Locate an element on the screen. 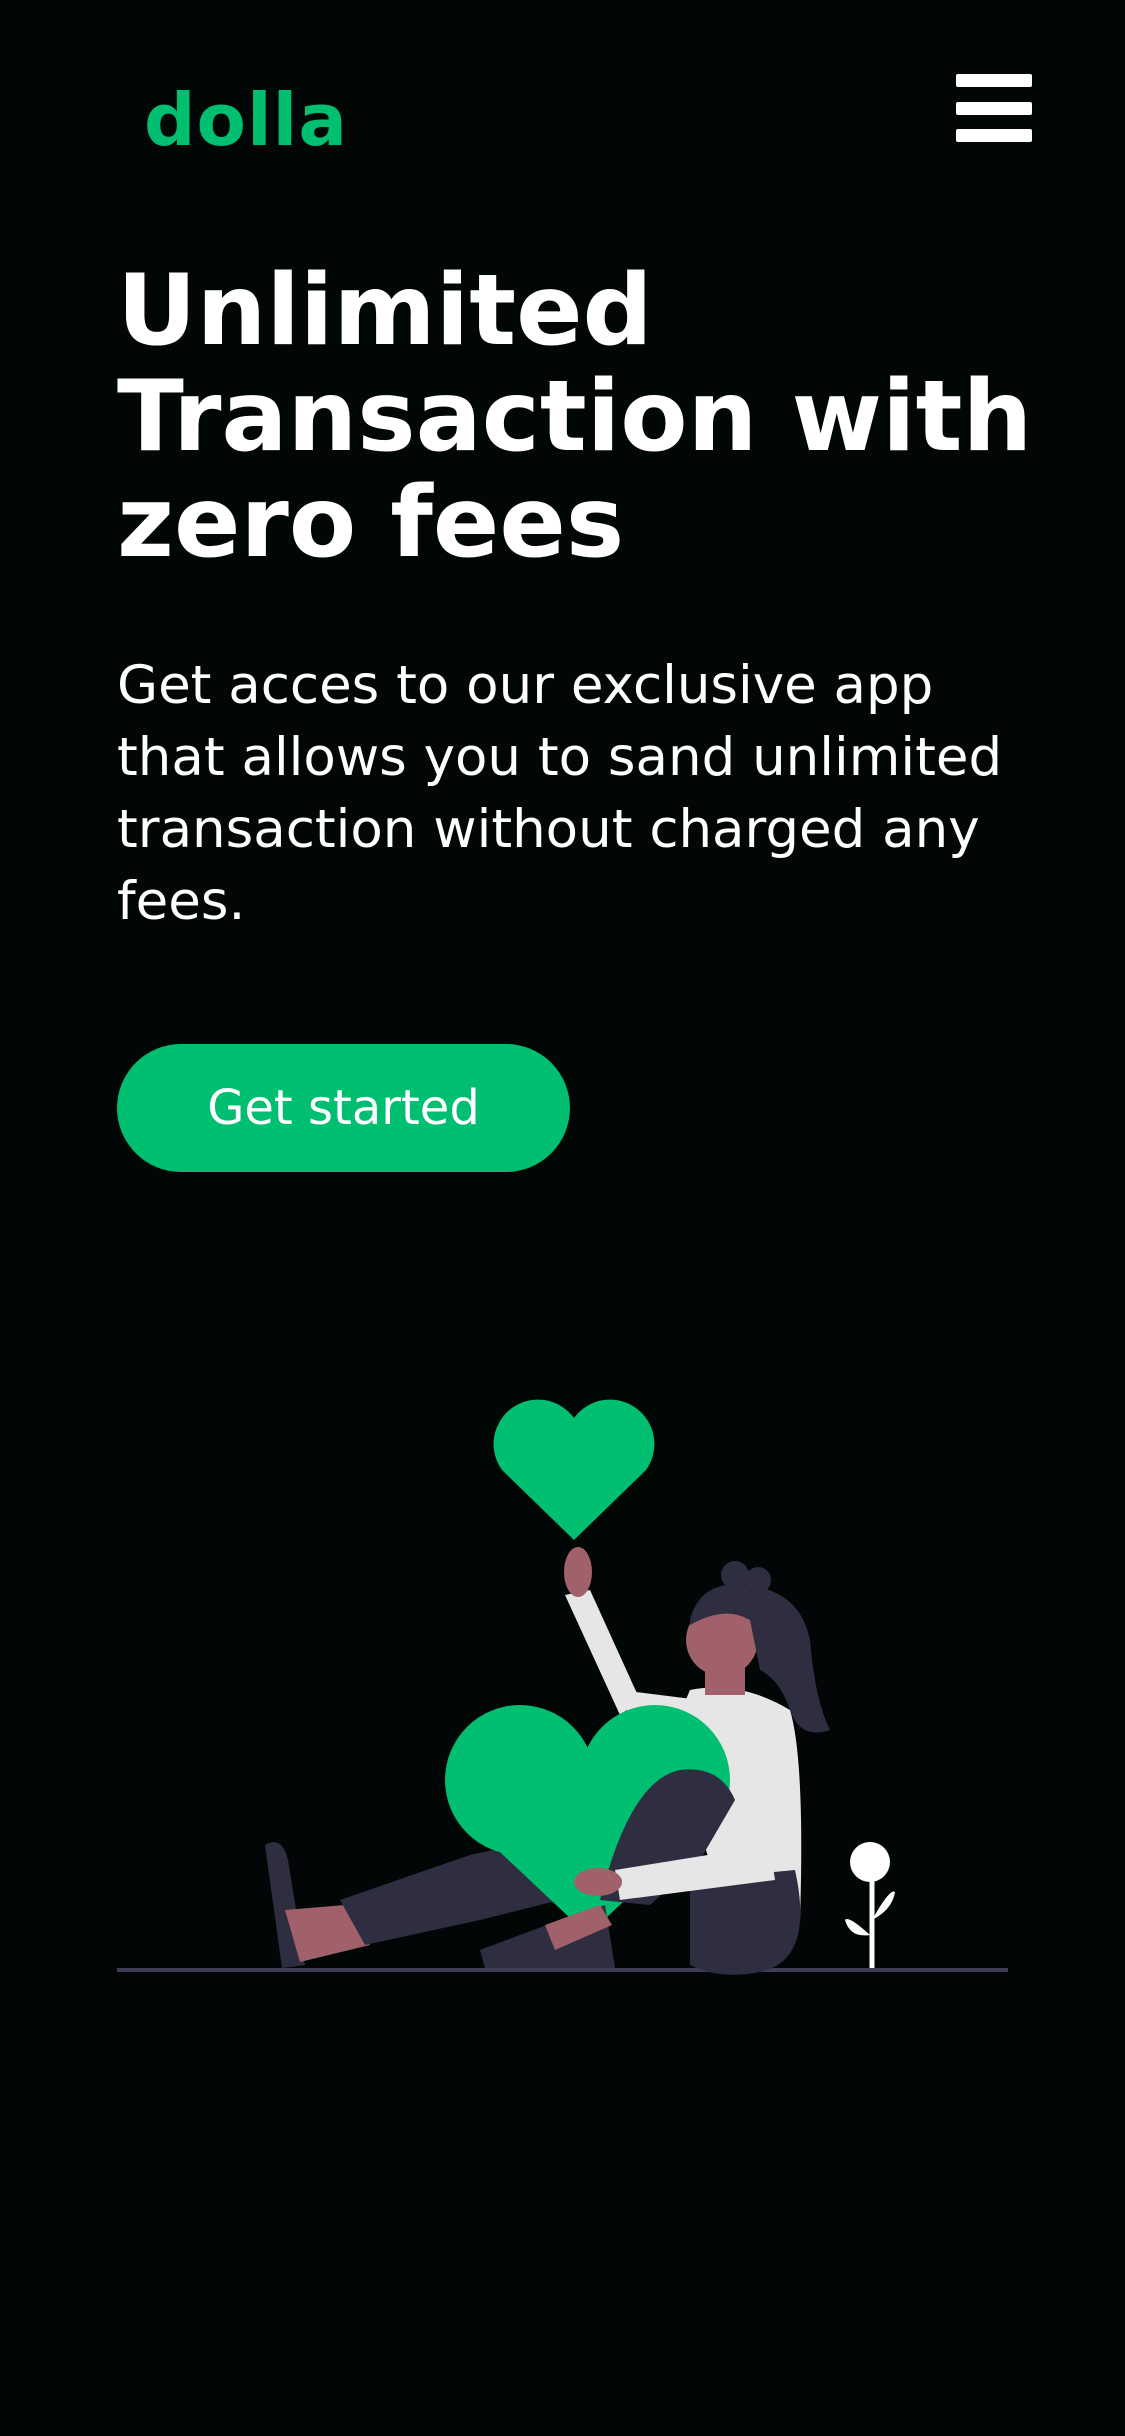  flower-icon is located at coordinates (870, 1905).